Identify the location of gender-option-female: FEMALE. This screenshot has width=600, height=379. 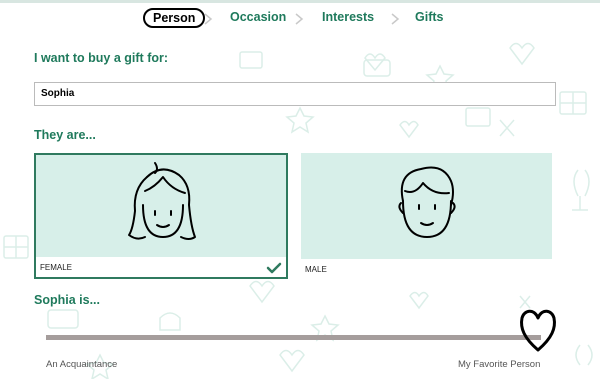
(161, 216).